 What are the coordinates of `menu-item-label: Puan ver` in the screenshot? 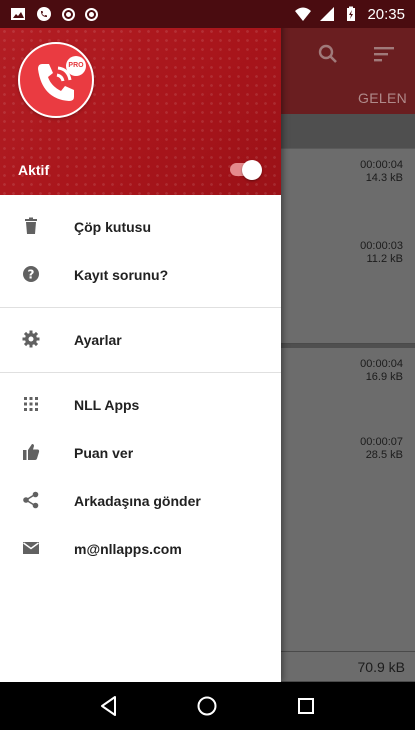 It's located at (104, 453).